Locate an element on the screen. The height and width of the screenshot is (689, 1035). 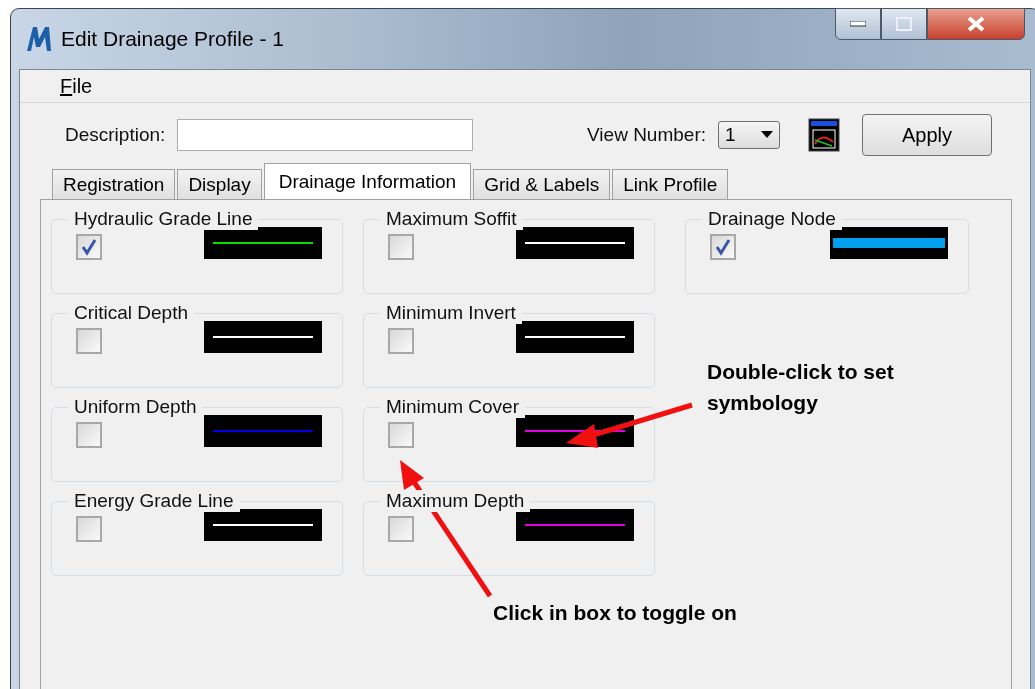
menu-item: File is located at coordinates (76, 86).